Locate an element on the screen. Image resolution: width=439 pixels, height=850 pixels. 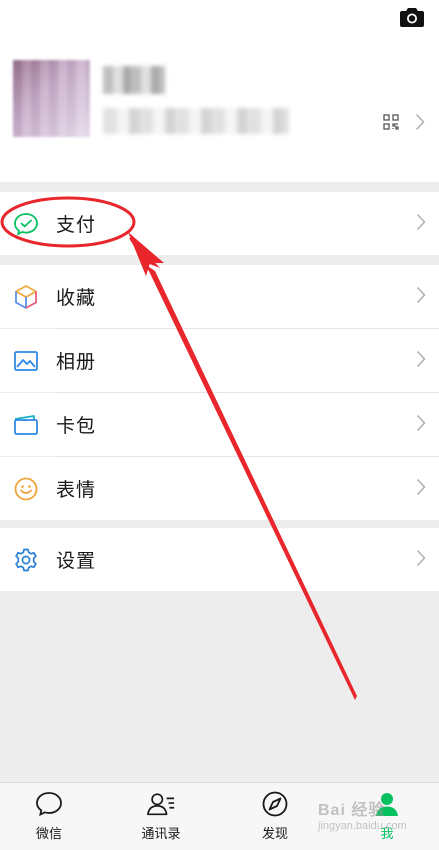
tab-contacts: 通讯录 is located at coordinates (161, 817).